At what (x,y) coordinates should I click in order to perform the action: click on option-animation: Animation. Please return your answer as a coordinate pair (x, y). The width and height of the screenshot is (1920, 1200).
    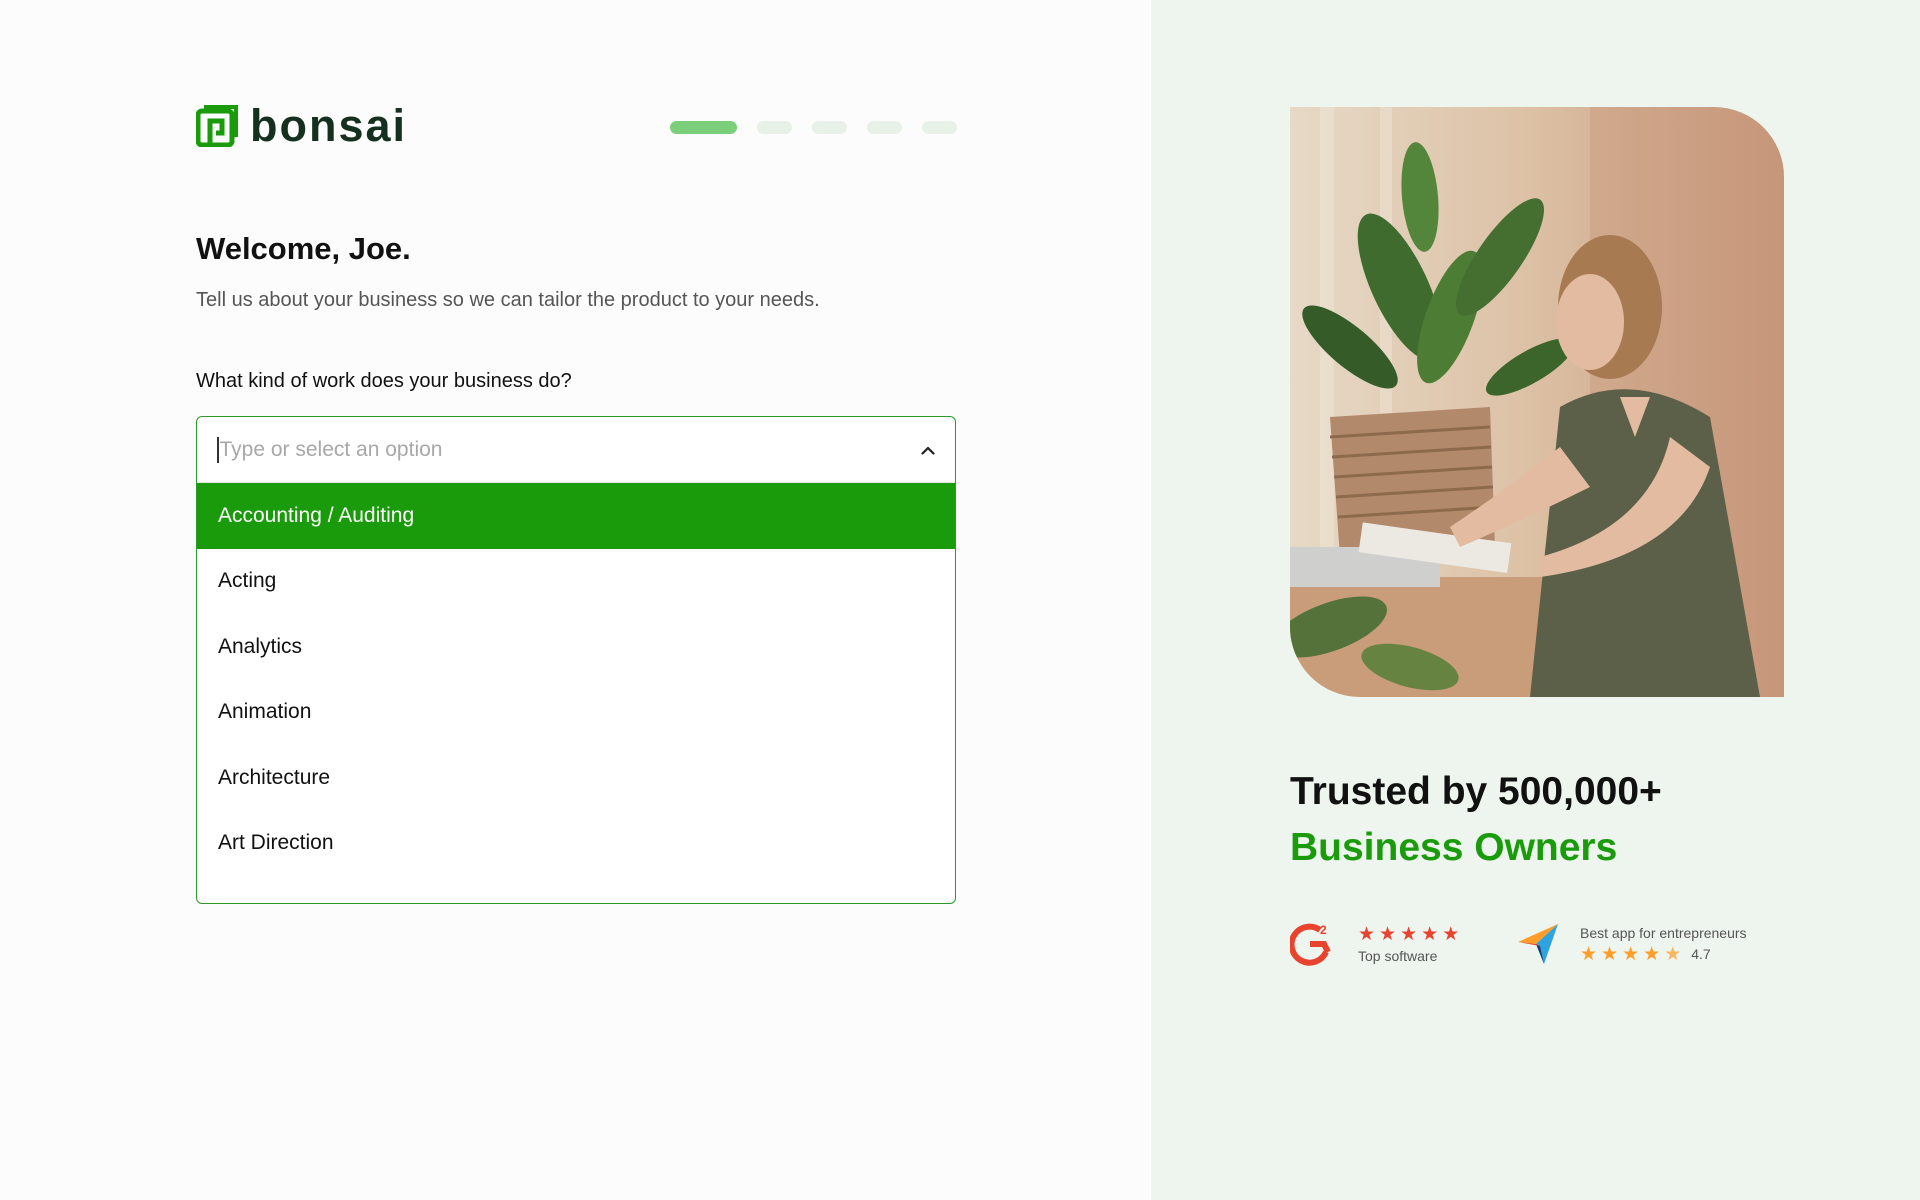
    Looking at the image, I should click on (576, 713).